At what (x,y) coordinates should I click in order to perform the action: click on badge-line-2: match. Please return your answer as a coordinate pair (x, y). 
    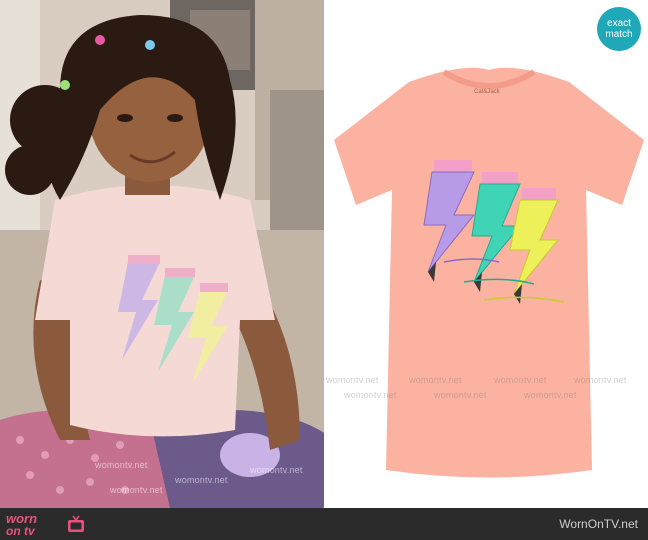
    Looking at the image, I should click on (619, 34).